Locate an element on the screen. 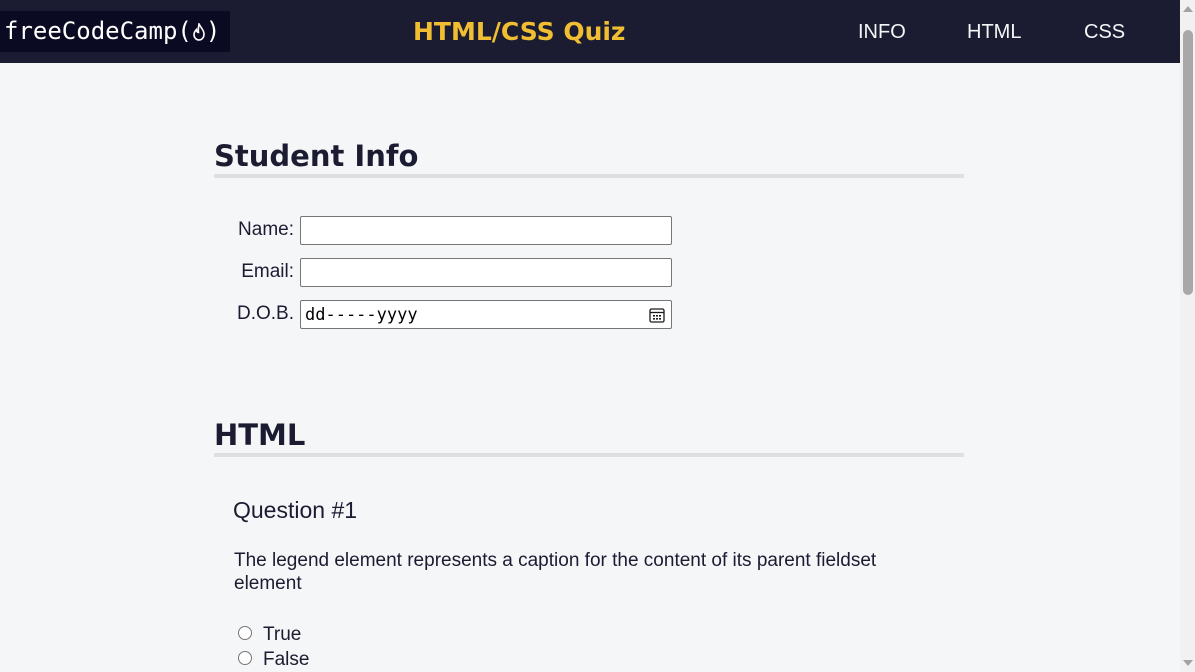  dob-label: D.O.B. is located at coordinates (265, 313).